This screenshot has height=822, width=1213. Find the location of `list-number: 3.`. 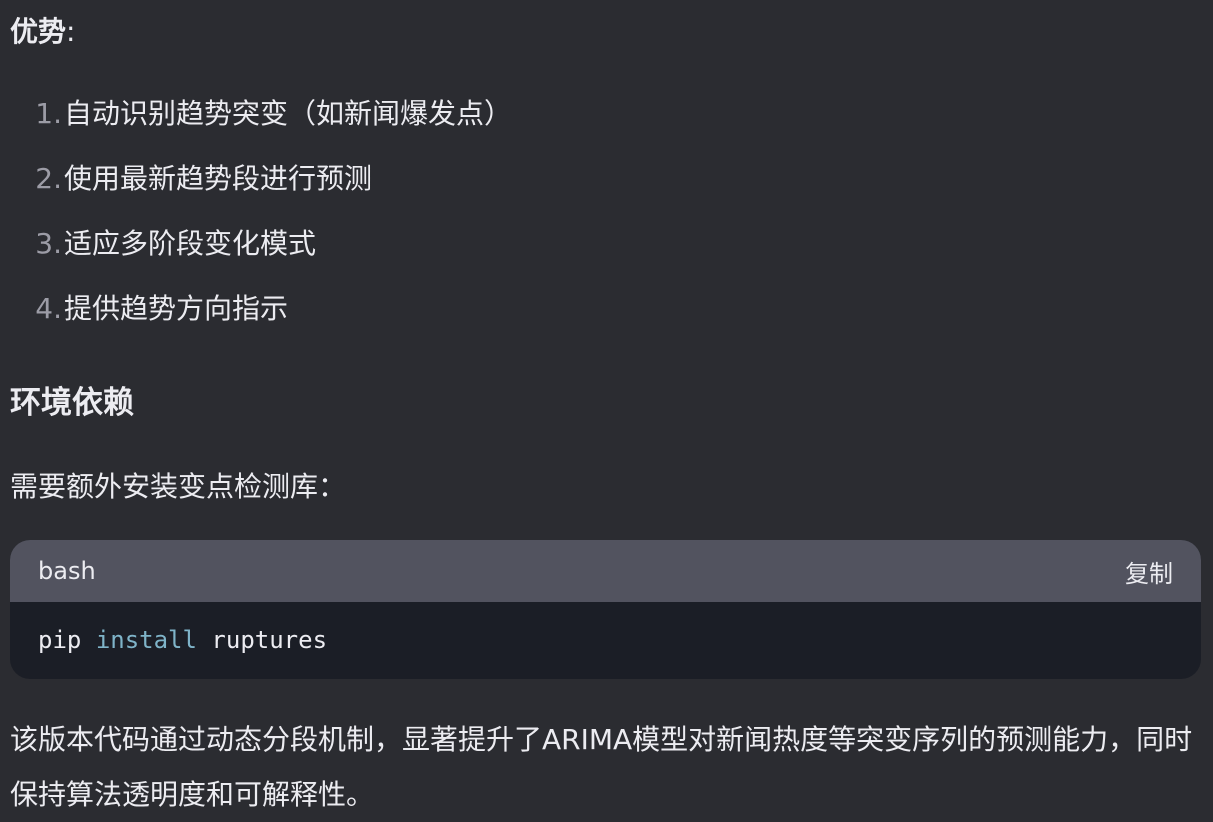

list-number: 3. is located at coordinates (48, 243).